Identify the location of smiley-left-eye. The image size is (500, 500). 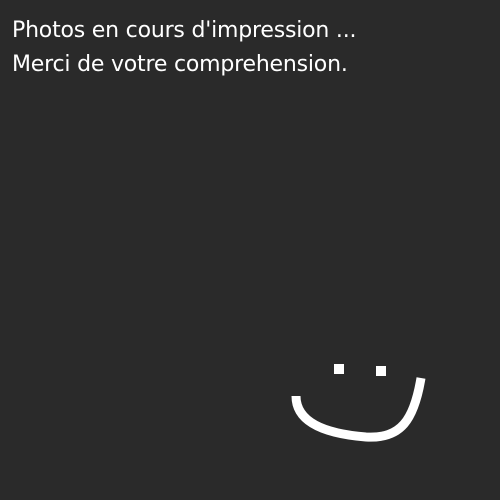
(339, 369).